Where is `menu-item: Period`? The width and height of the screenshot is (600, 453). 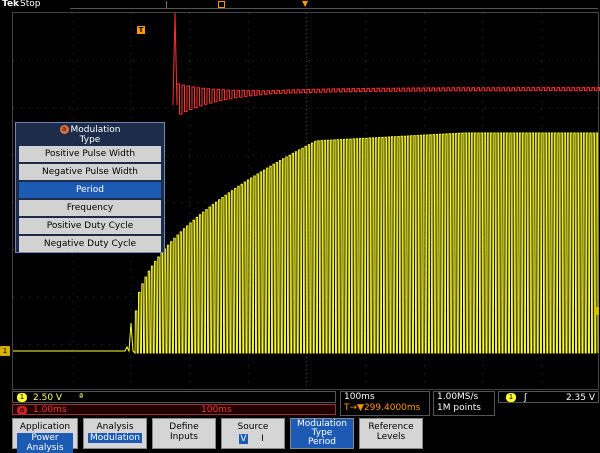
menu-item: Period is located at coordinates (90, 190).